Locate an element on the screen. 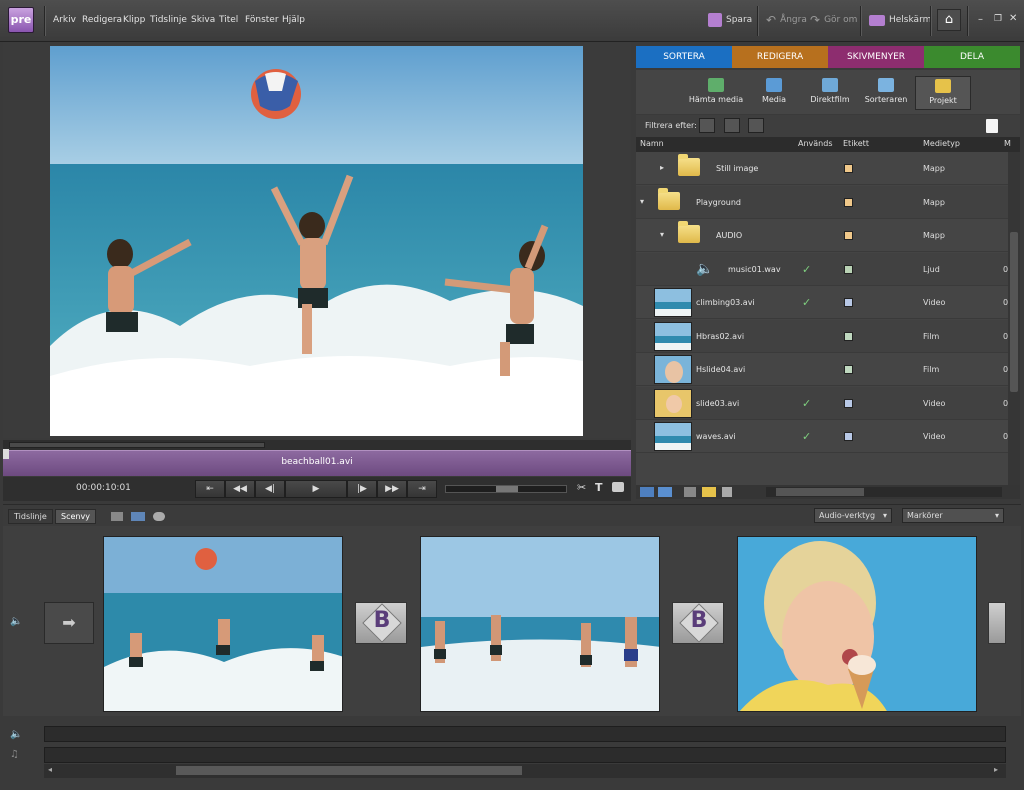 The height and width of the screenshot is (790, 1024). scroll-right-icon: ▸ is located at coordinates (996, 769).